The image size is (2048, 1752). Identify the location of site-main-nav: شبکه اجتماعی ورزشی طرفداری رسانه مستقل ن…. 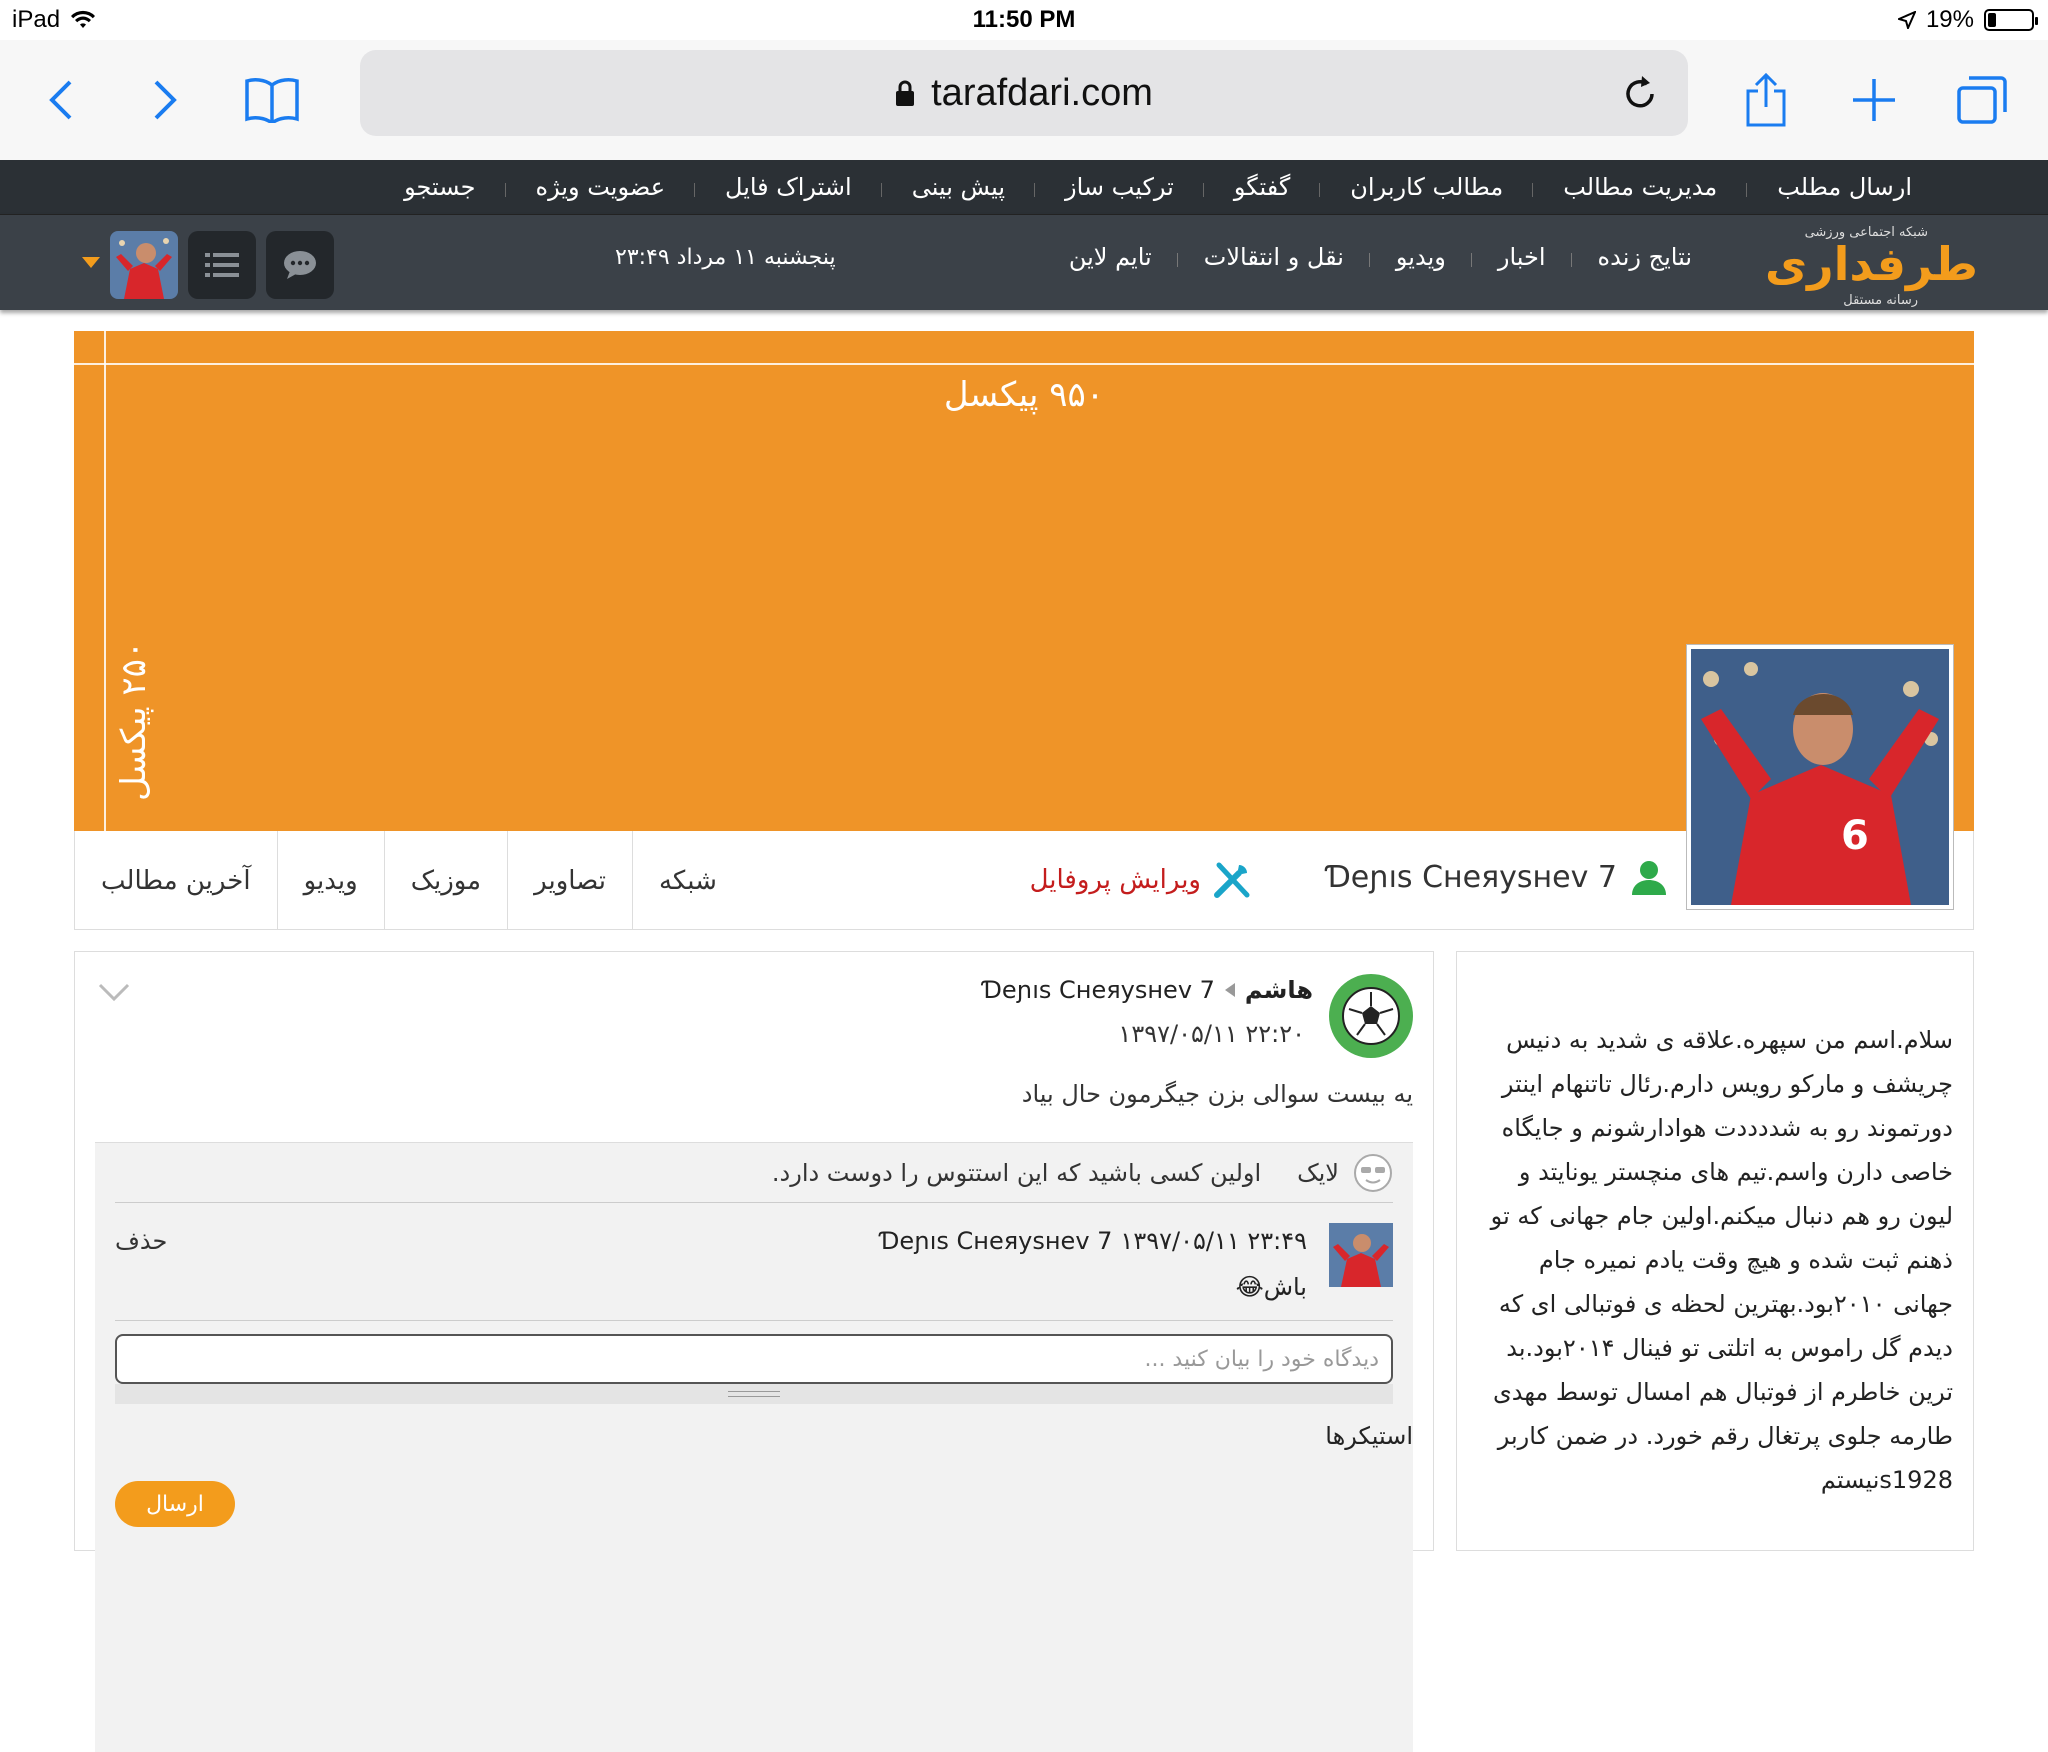
(1024, 262).